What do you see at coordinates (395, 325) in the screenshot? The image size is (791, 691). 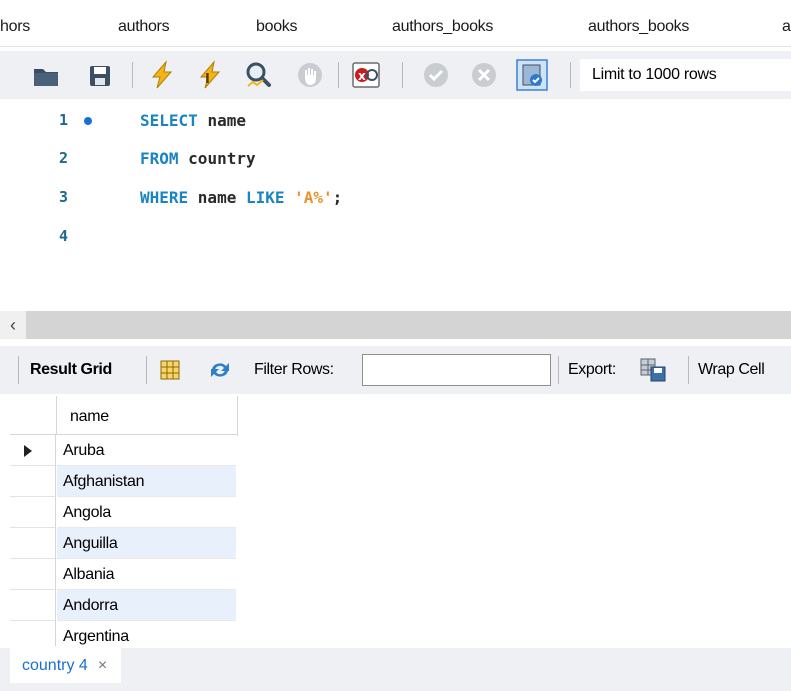 I see `editor-horizontal-scrollbar: ‹` at bounding box center [395, 325].